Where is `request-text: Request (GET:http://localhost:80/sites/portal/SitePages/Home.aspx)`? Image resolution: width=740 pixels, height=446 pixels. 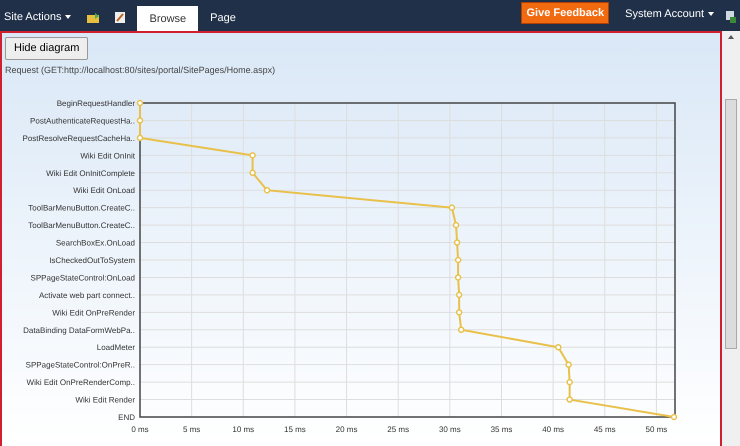 request-text: Request (GET:http://localhost:80/sites/portal/SitePages/Home.aspx) is located at coordinates (140, 70).